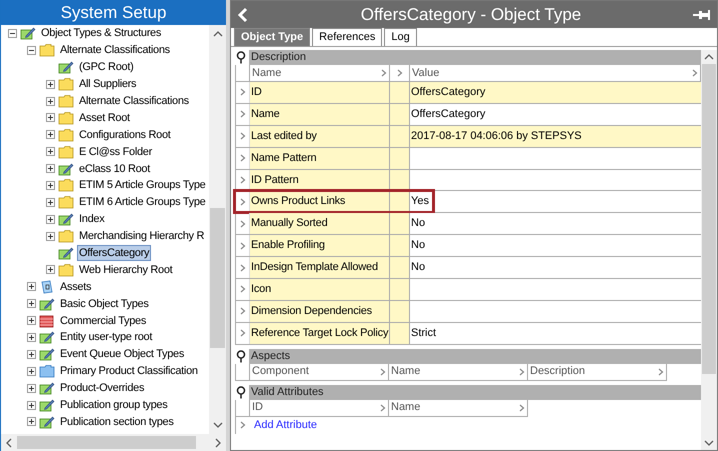 This screenshot has width=718, height=451. What do you see at coordinates (320, 180) in the screenshot?
I see `property-name: ID Pattern` at bounding box center [320, 180].